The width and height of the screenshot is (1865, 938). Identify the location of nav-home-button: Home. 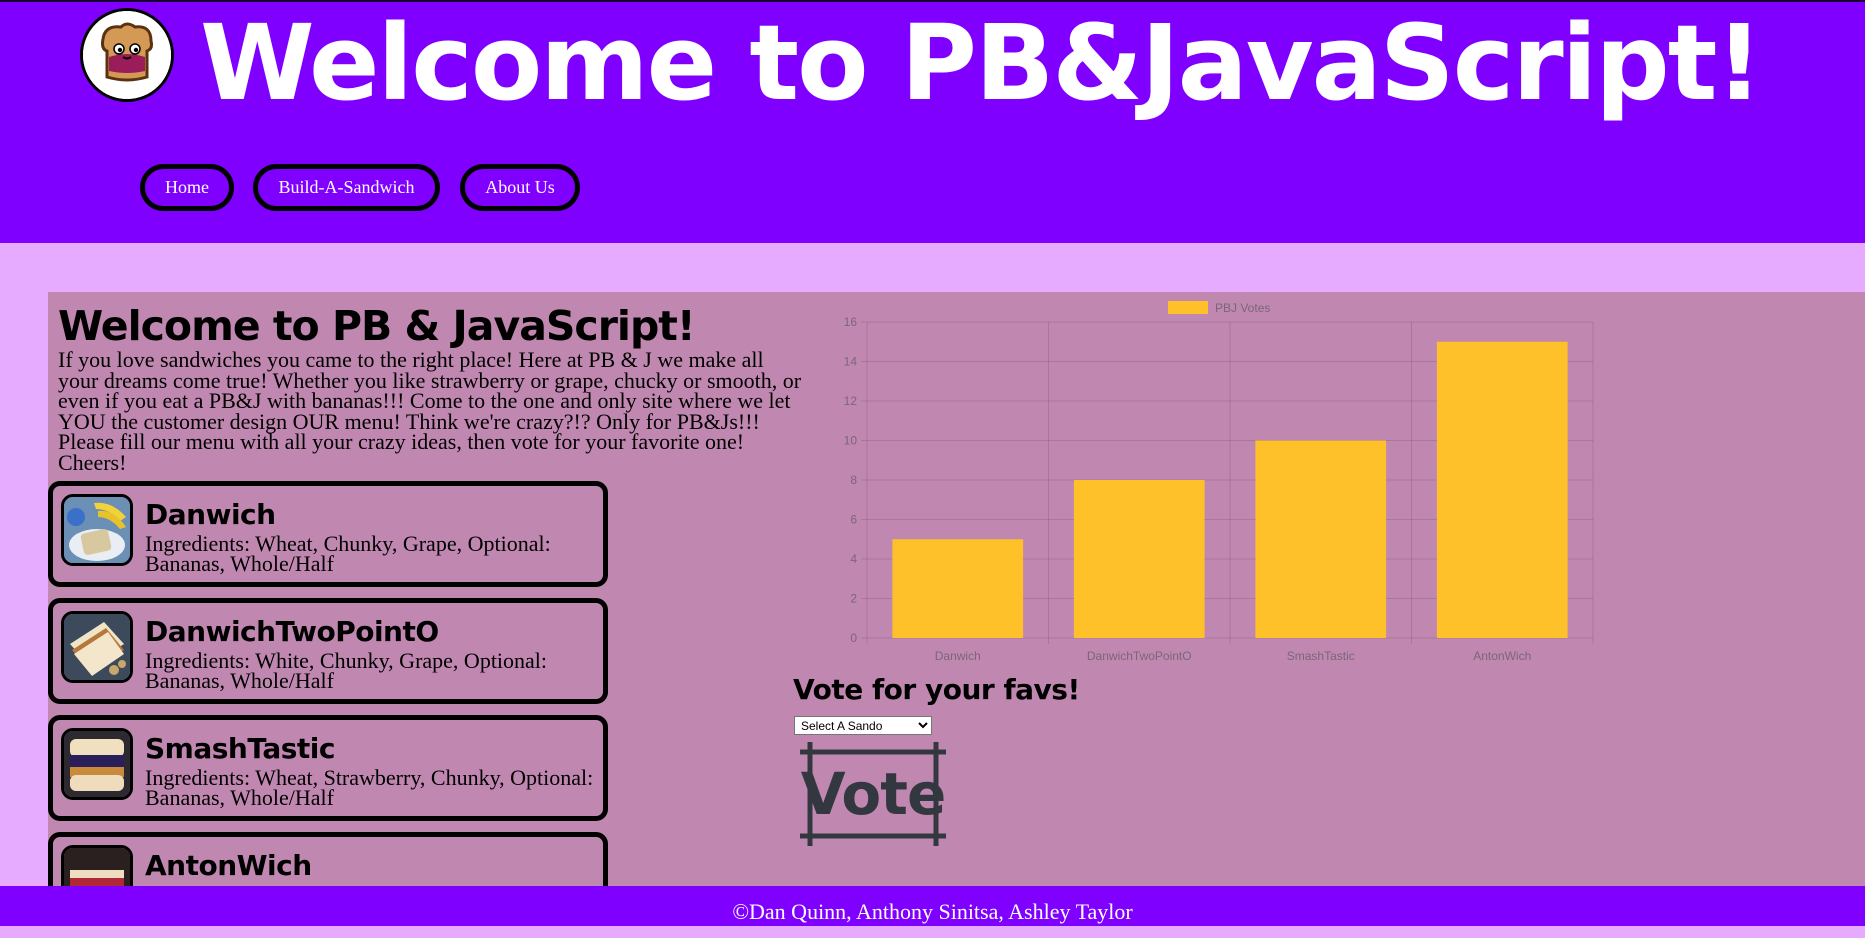
(187, 187).